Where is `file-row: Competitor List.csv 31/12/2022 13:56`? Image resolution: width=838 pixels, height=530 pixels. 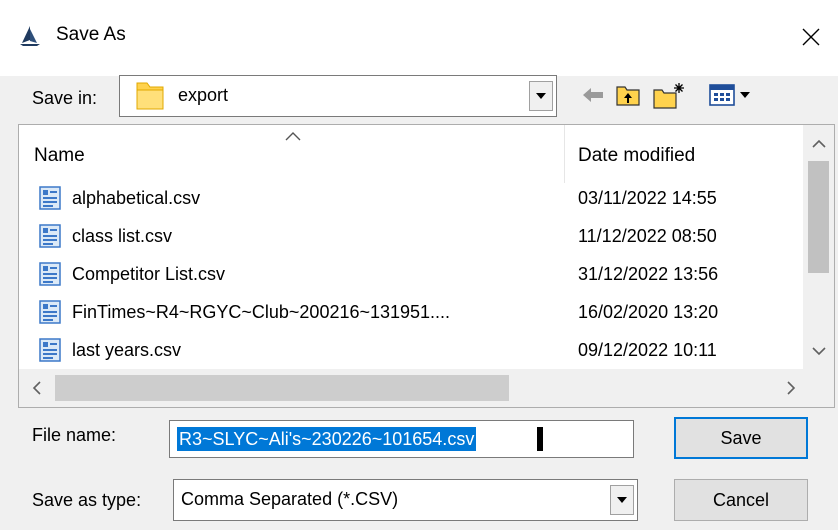
file-row: Competitor List.csv 31/12/2022 13:56 is located at coordinates (411, 275).